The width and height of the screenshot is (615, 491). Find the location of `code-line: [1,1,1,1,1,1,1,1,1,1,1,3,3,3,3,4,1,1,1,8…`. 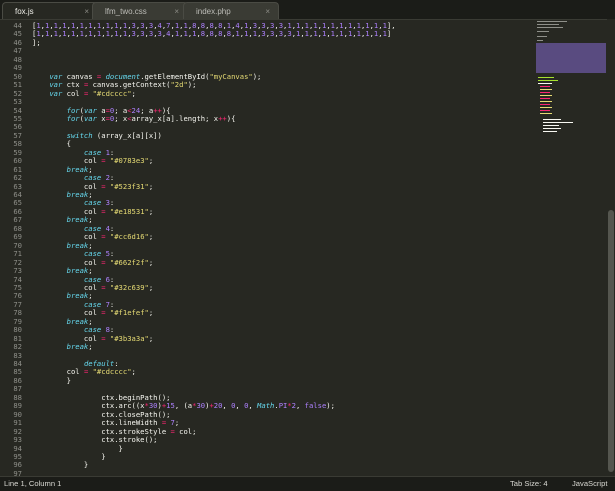

code-line: [1,1,1,1,1,1,1,1,1,1,1,3,3,3,3,4,1,1,1,8… is located at coordinates (211, 33).